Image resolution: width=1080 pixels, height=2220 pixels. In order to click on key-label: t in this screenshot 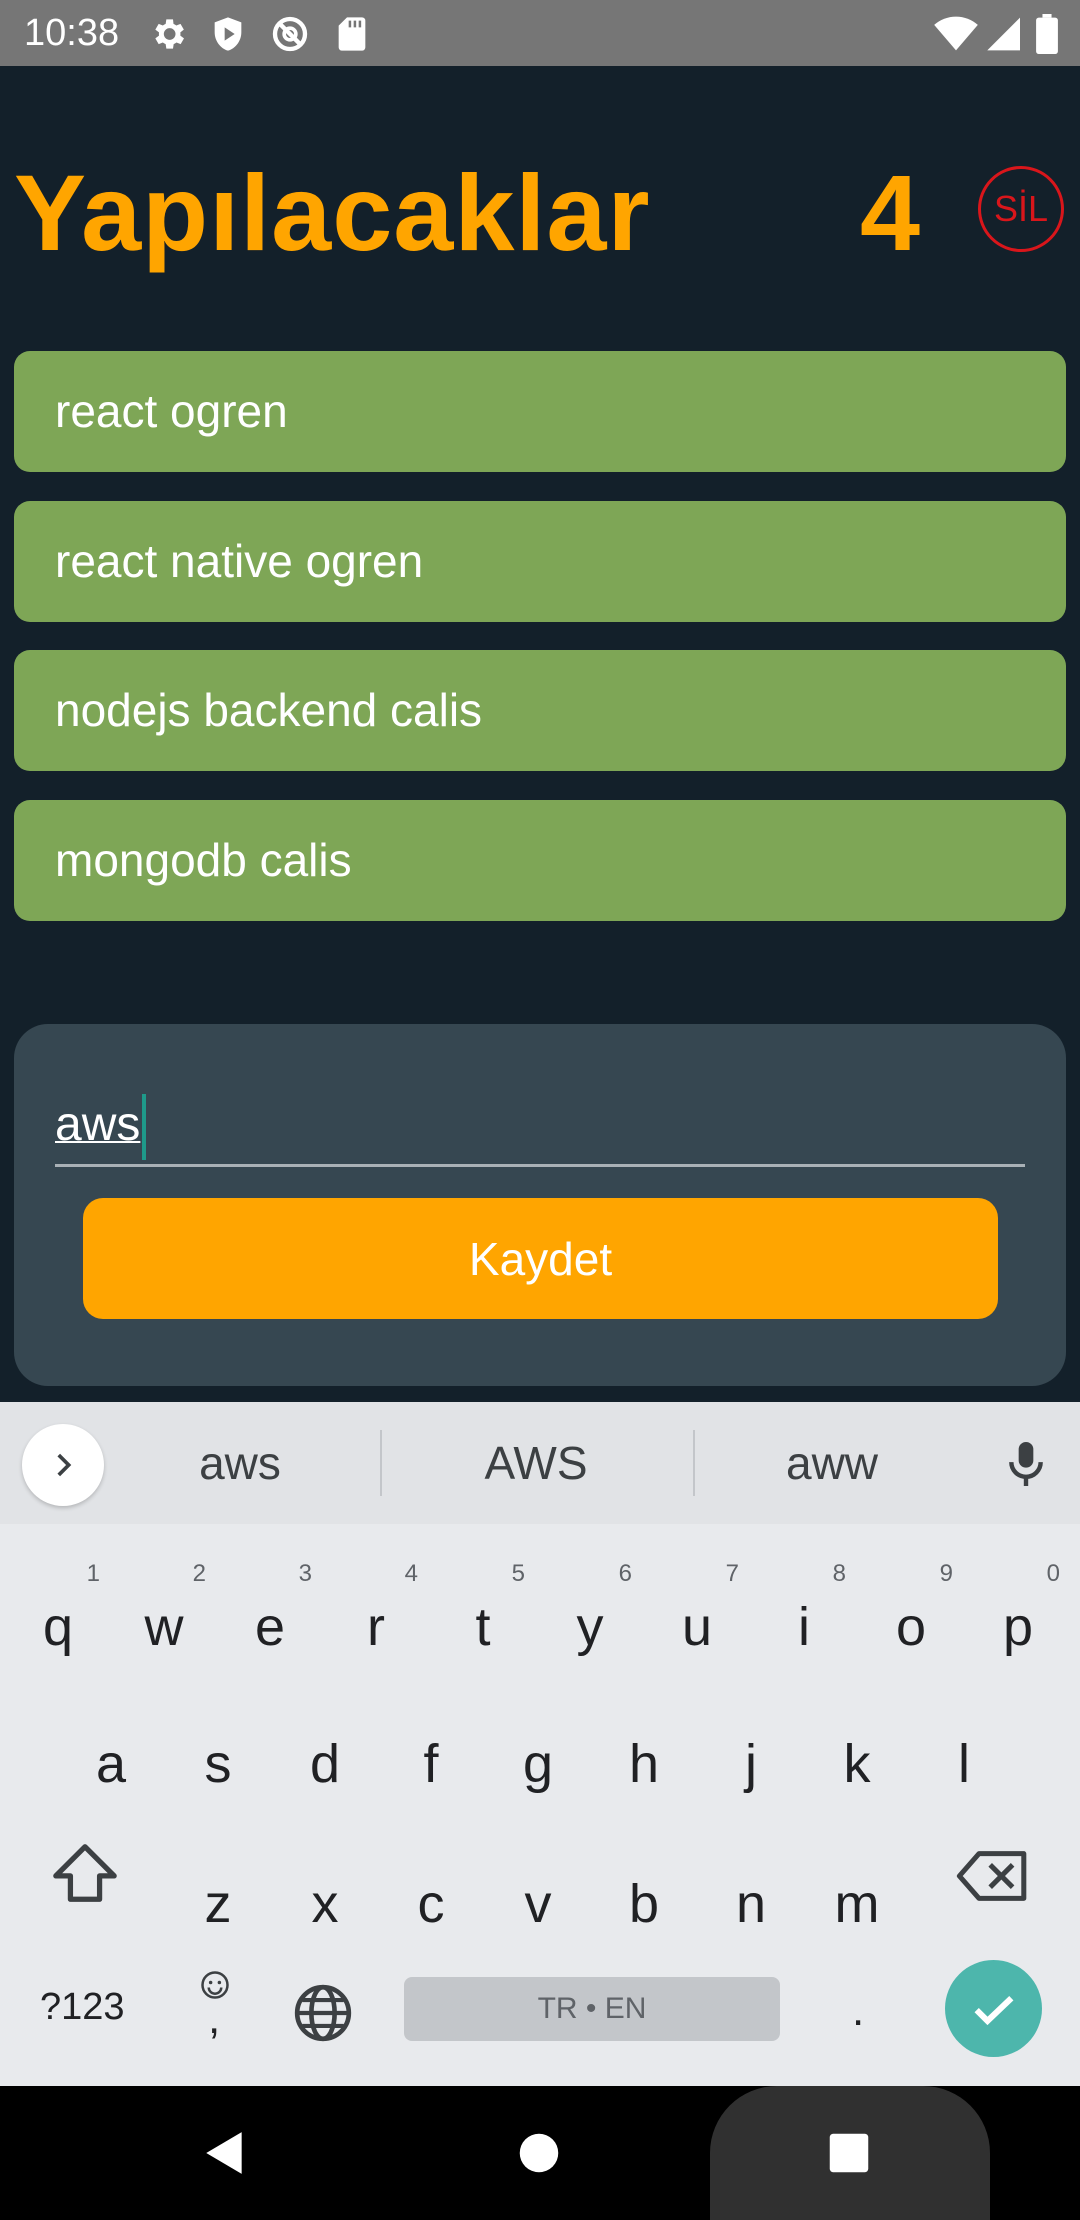, I will do `click(483, 1627)`.